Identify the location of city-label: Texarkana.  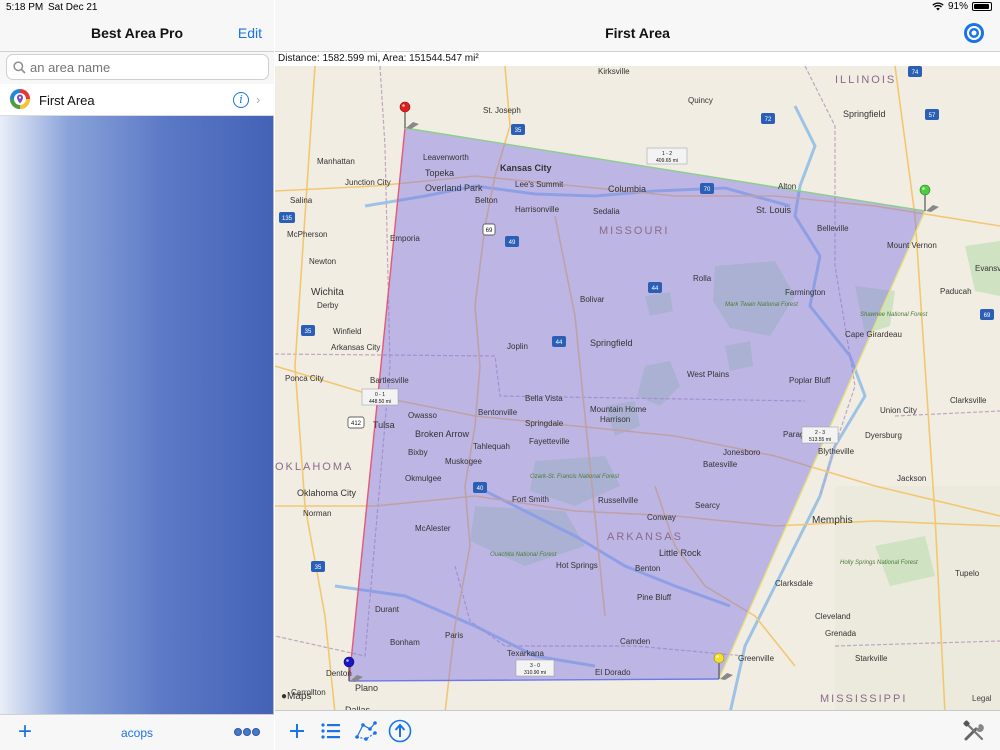
(525, 653).